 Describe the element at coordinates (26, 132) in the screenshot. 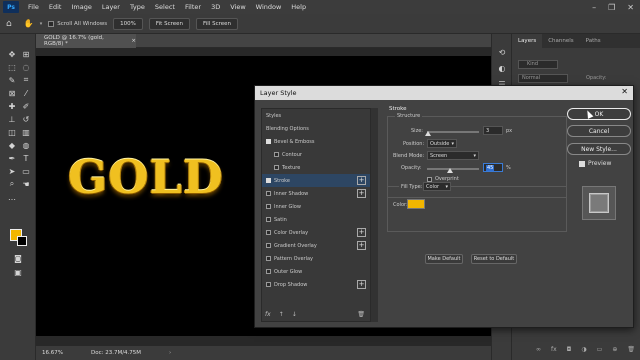

I see `gradient-tool-icon: ▥` at that location.